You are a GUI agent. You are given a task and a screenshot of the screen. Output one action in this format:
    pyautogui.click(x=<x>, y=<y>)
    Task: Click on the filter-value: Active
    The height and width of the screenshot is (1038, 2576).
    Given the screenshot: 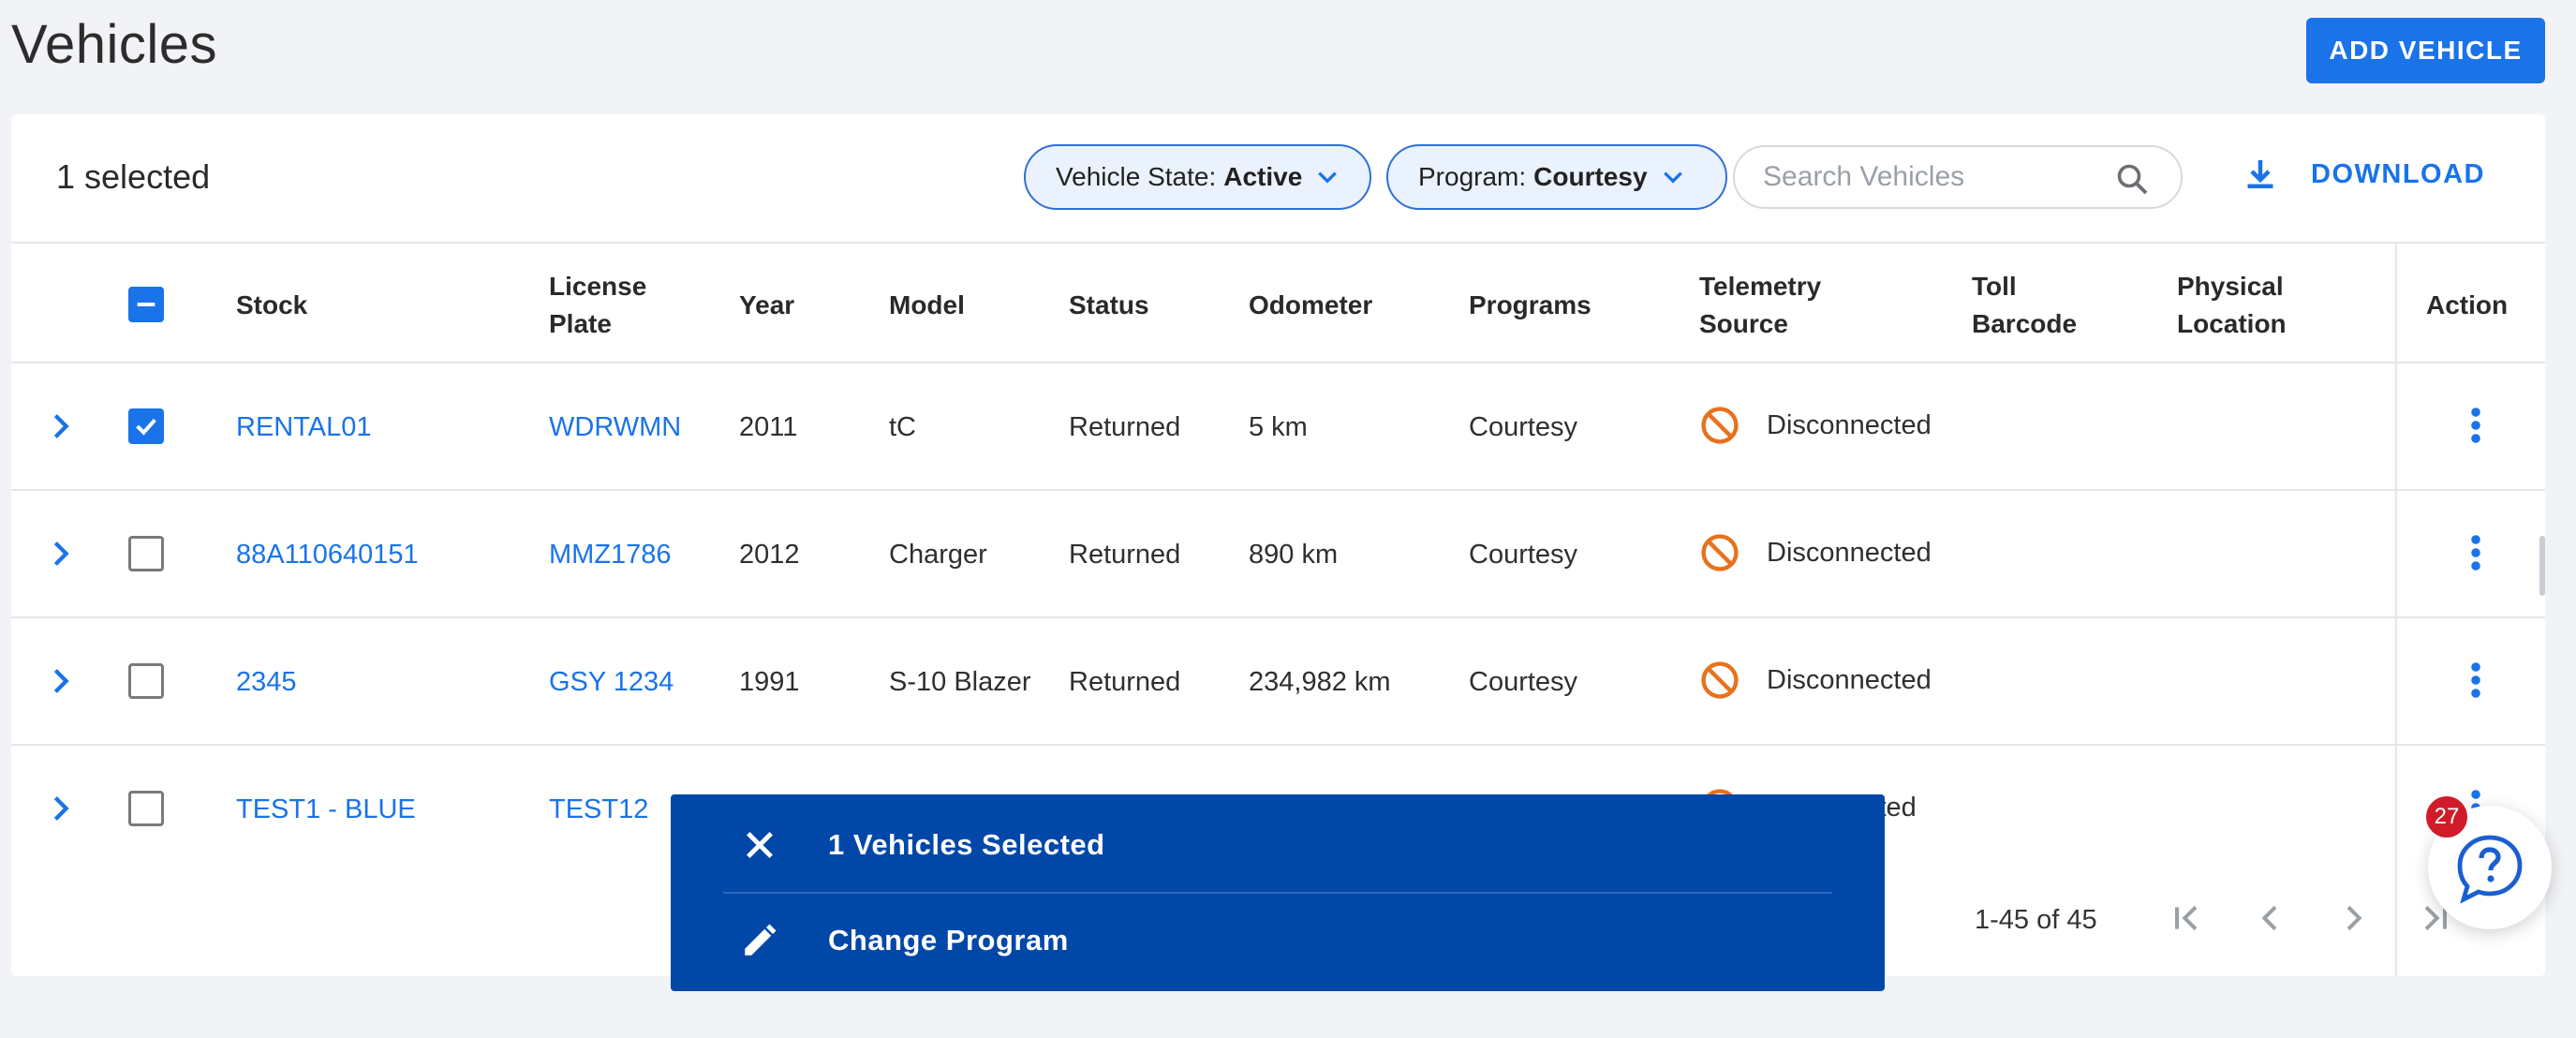 What is the action you would take?
    pyautogui.click(x=1263, y=176)
    